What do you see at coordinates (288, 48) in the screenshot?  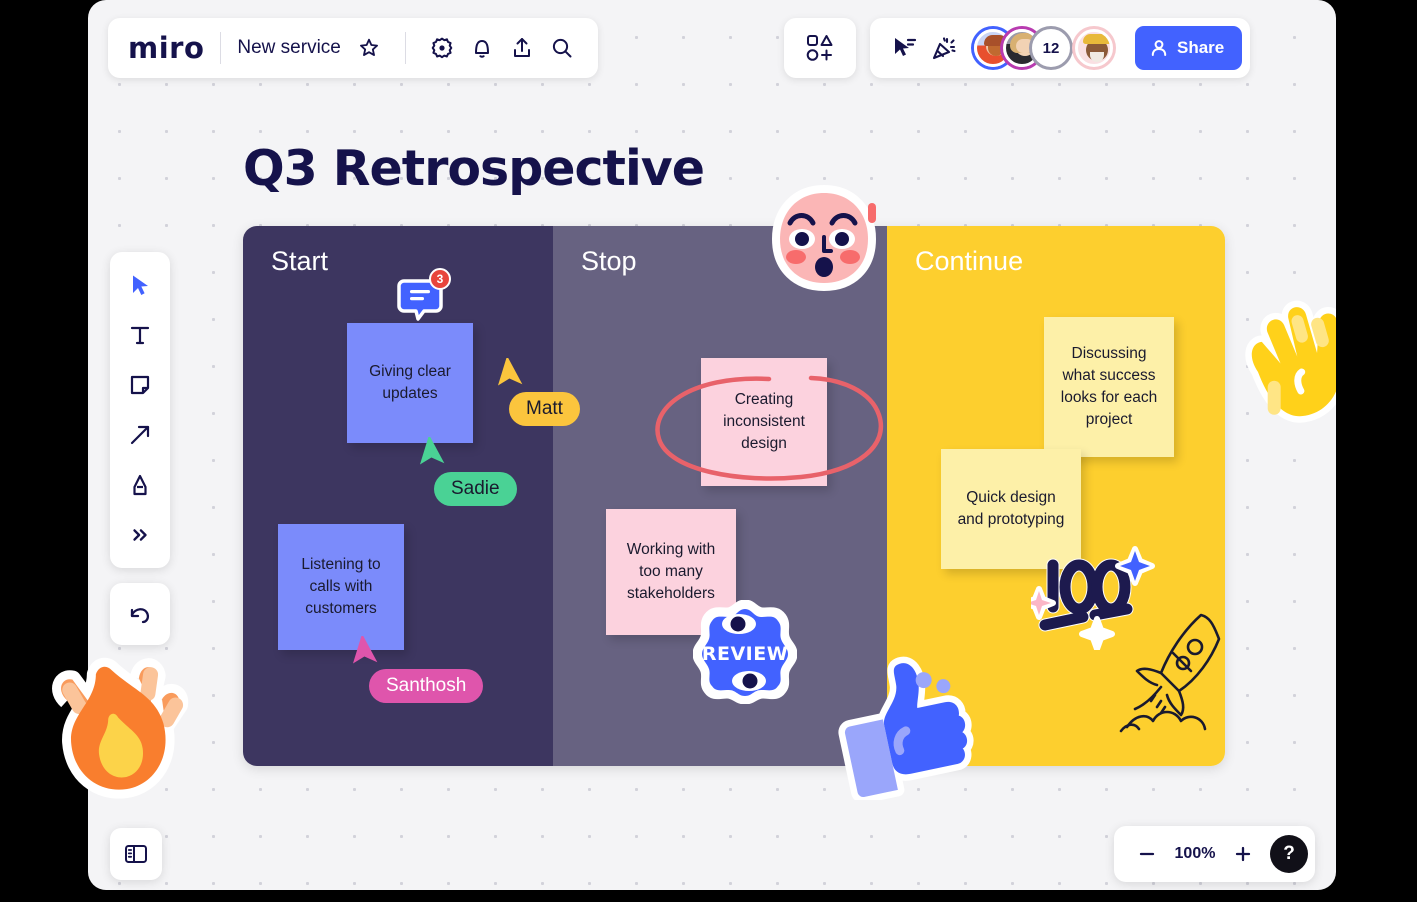 I see `board-name-label: New service` at bounding box center [288, 48].